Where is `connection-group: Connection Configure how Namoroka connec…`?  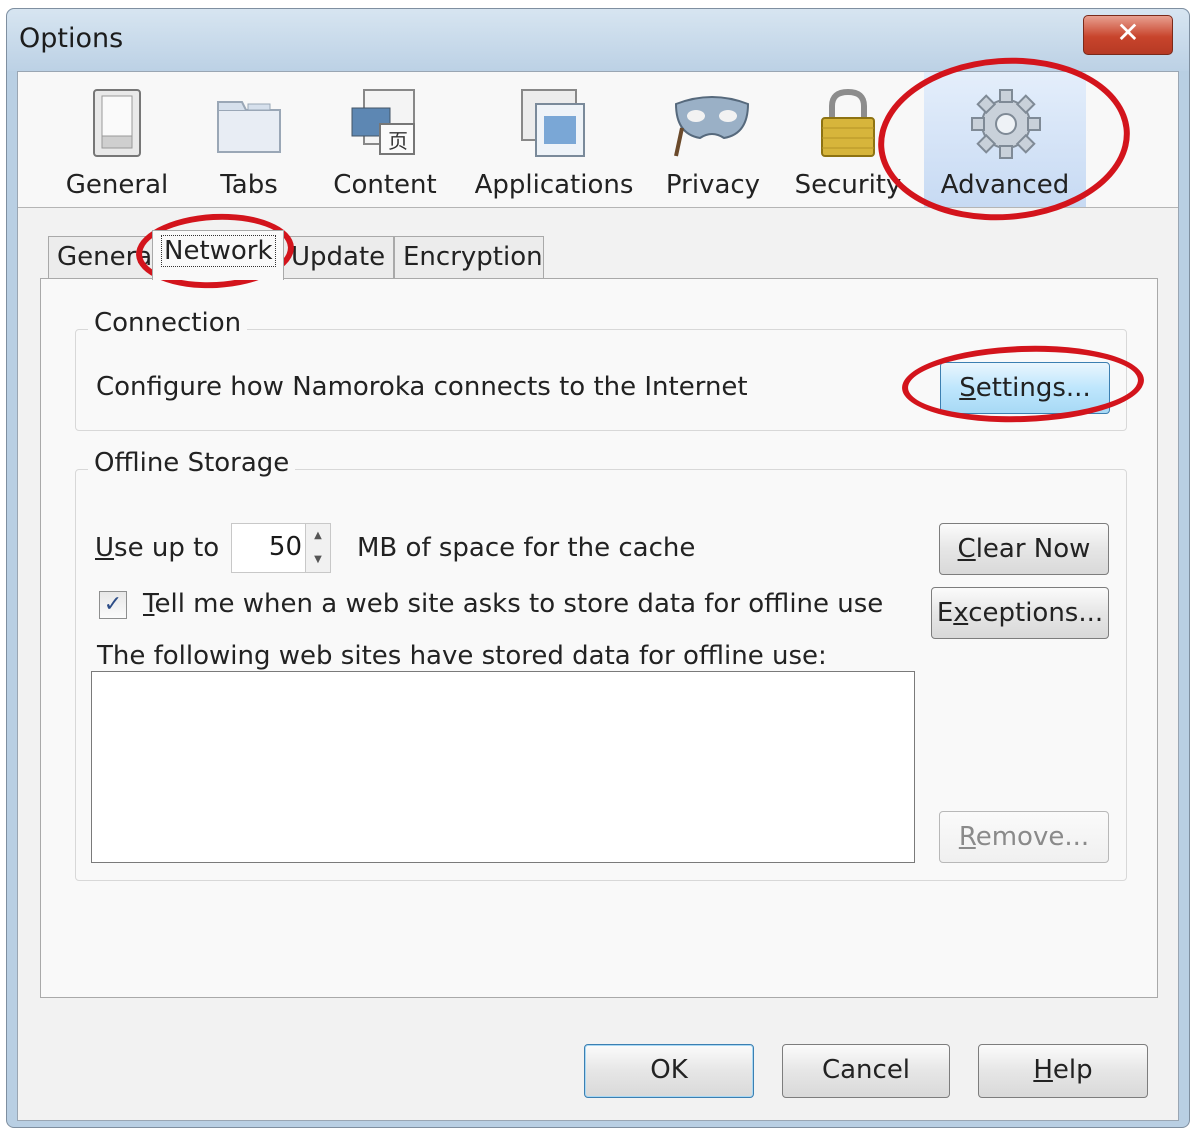 connection-group: Connection Configure how Namoroka connec… is located at coordinates (601, 369).